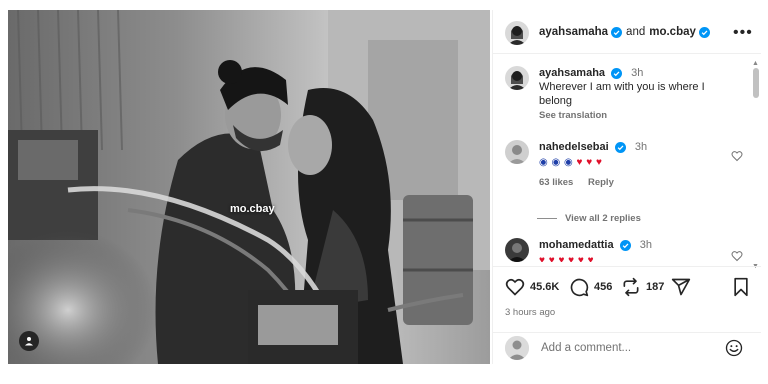 This screenshot has width=768, height=384. I want to click on comment-meta: 63 likes Reply, so click(639, 183).